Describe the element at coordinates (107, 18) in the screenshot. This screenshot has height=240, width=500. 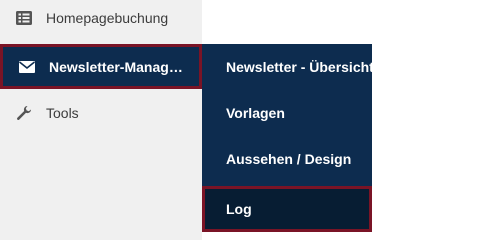
I see `sidebar-item-label: Homepagebuchung` at that location.